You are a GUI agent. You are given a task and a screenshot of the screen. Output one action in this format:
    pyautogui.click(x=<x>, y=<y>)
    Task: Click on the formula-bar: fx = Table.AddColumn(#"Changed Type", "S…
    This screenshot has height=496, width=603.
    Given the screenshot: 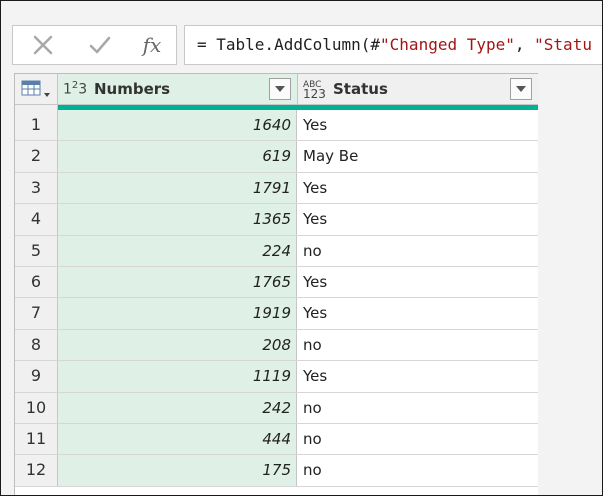 What is the action you would take?
    pyautogui.click(x=307, y=45)
    